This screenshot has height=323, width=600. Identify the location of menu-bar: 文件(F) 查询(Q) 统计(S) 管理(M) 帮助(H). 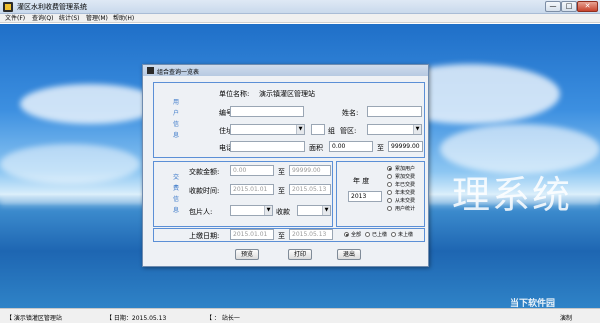
(300, 18).